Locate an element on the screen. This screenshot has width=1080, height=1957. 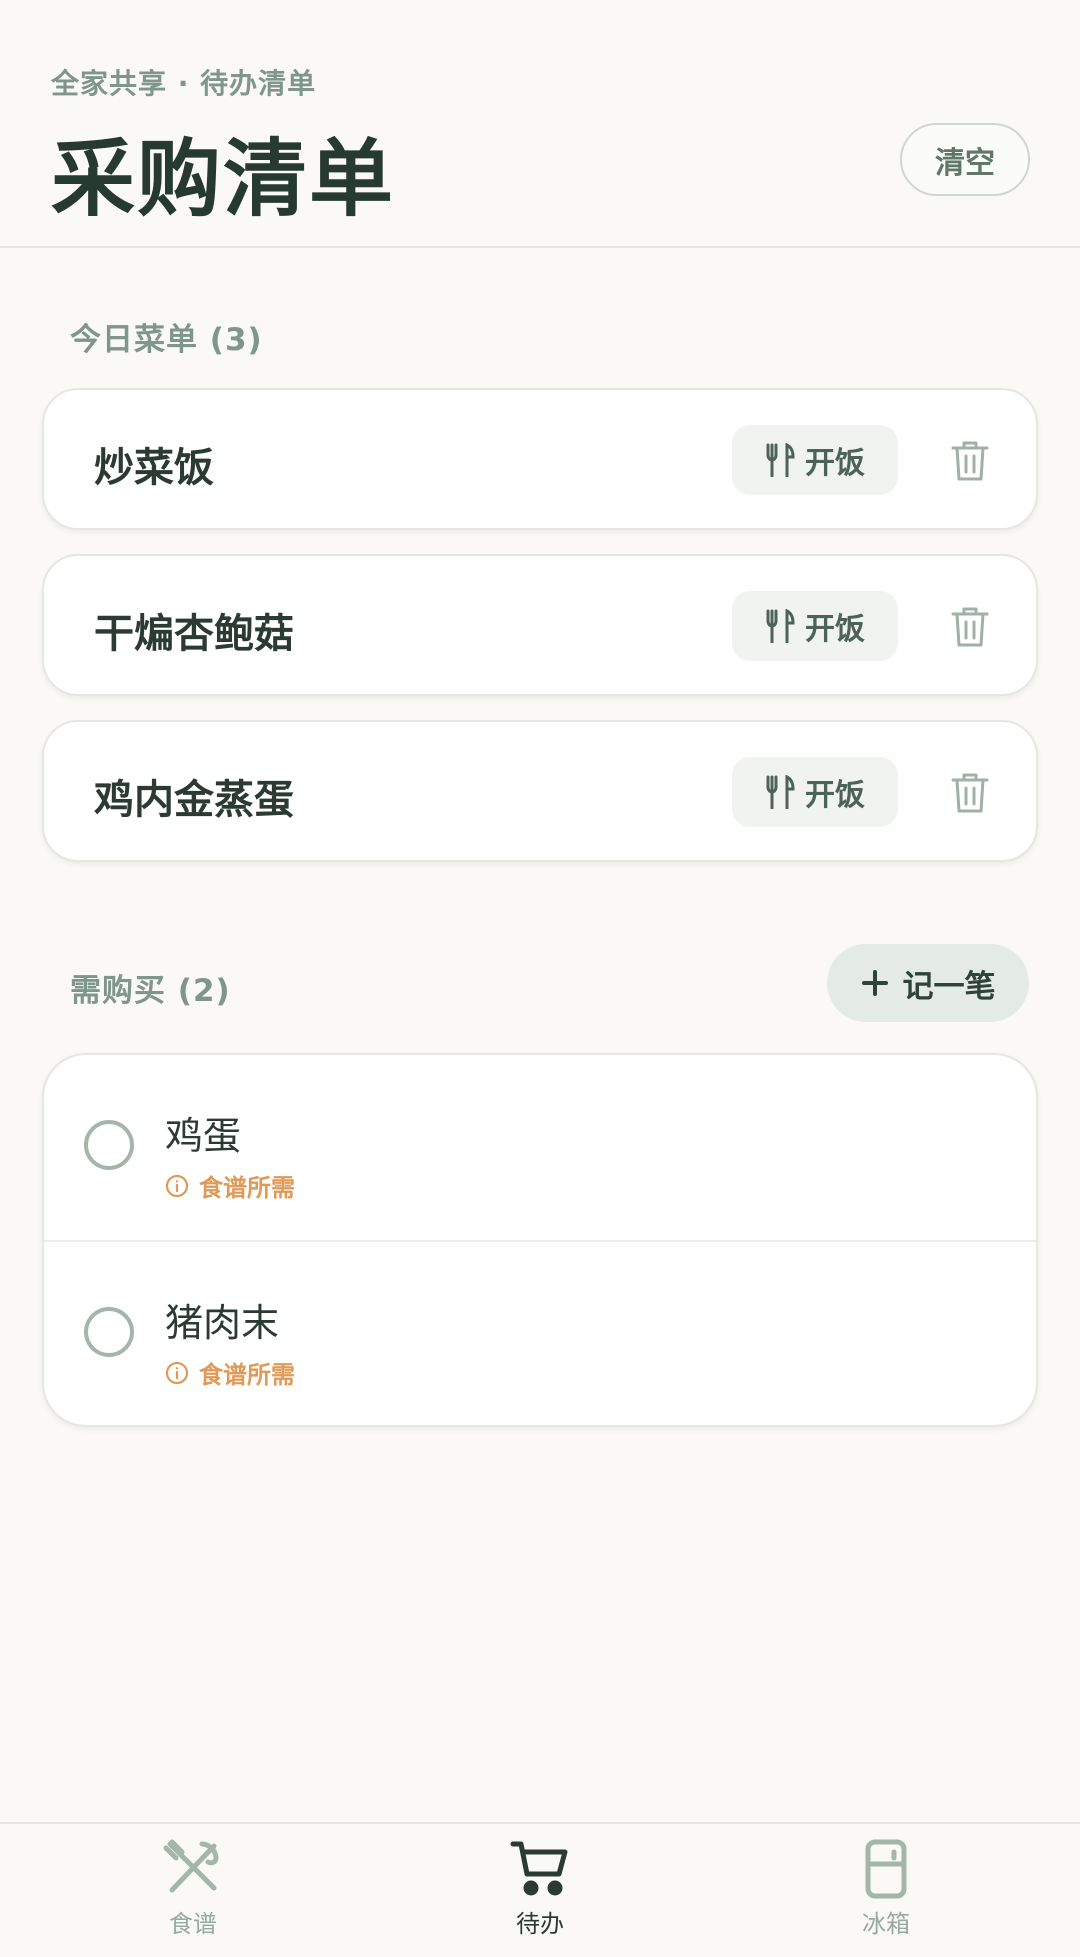
add-item-label: 记一笔 is located at coordinates (949, 986).